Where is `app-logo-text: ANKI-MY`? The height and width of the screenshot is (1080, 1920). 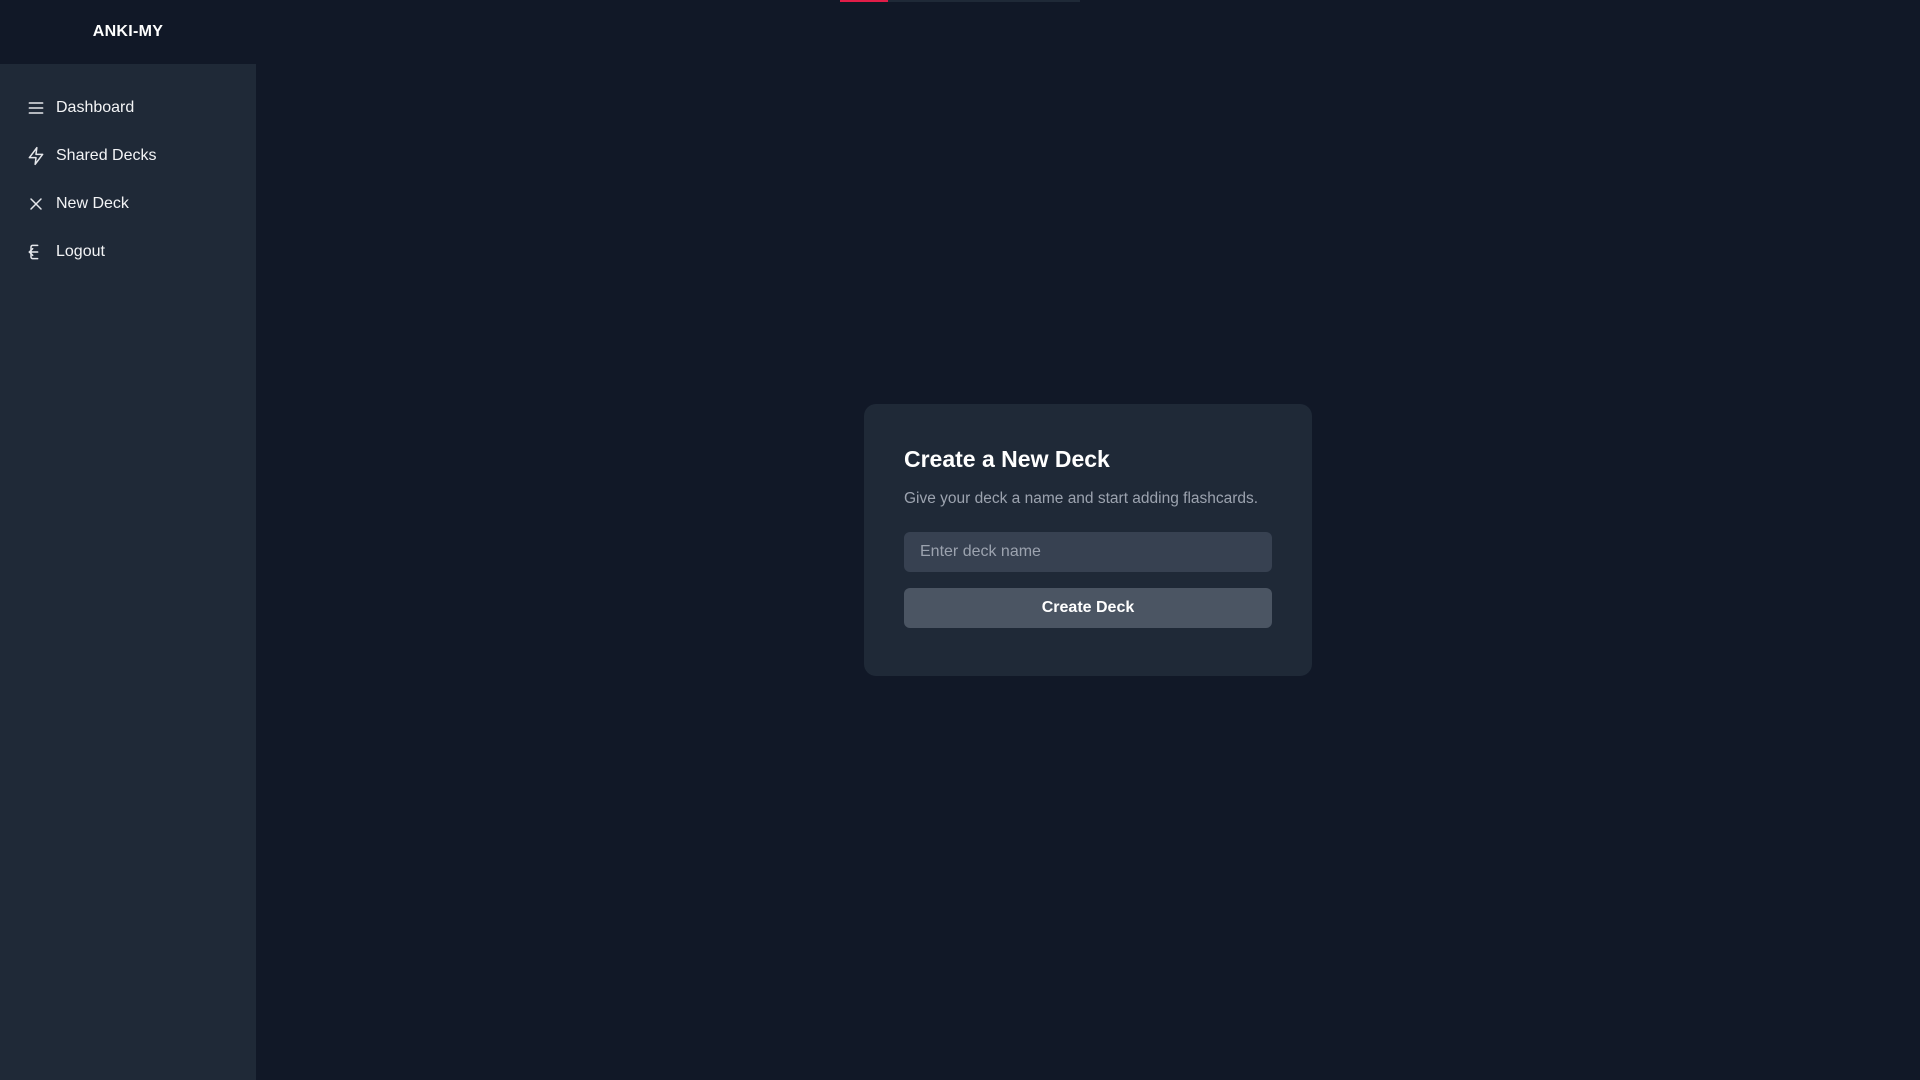
app-logo-text: ANKI-MY is located at coordinates (128, 32).